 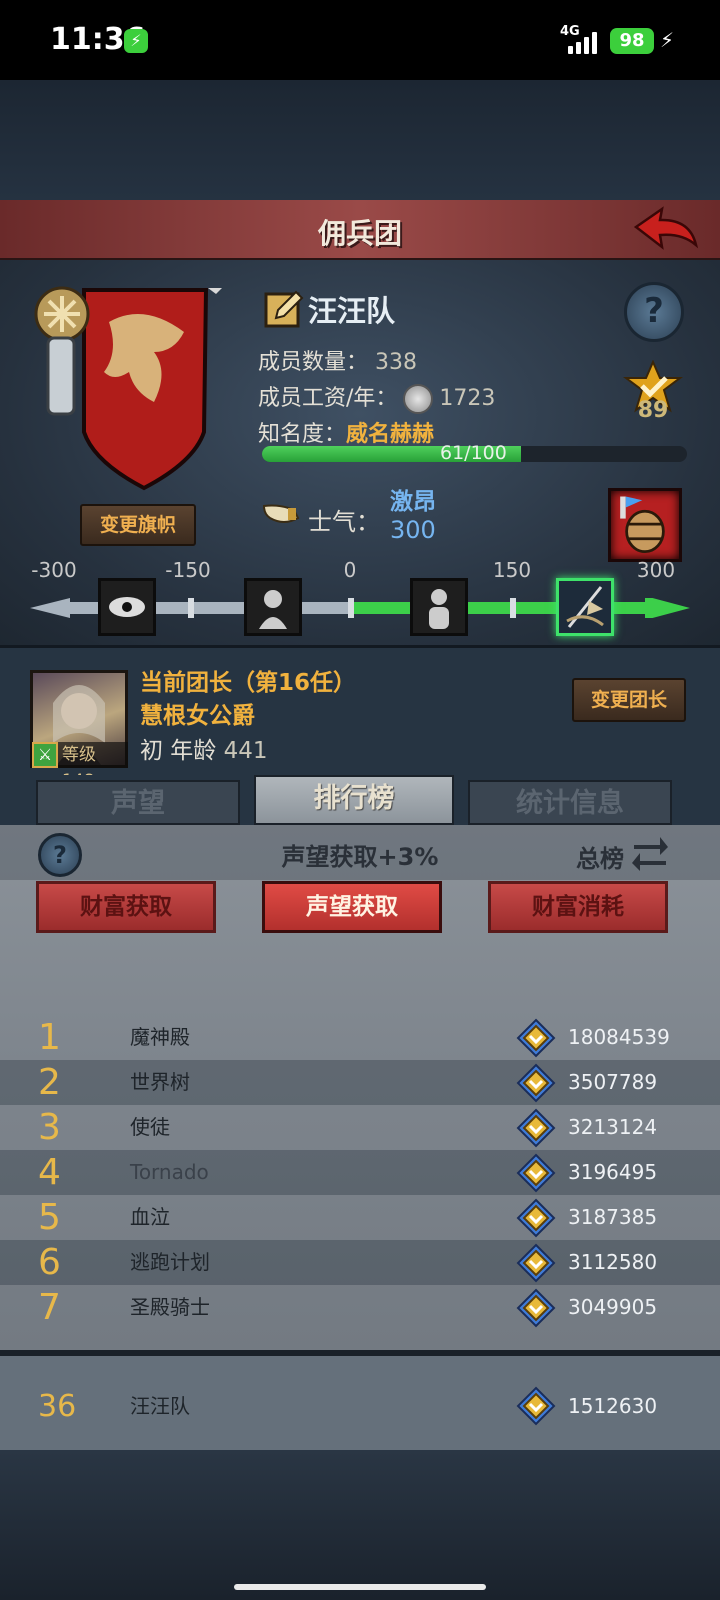 I want to click on help-icon: ?, so click(x=654, y=312).